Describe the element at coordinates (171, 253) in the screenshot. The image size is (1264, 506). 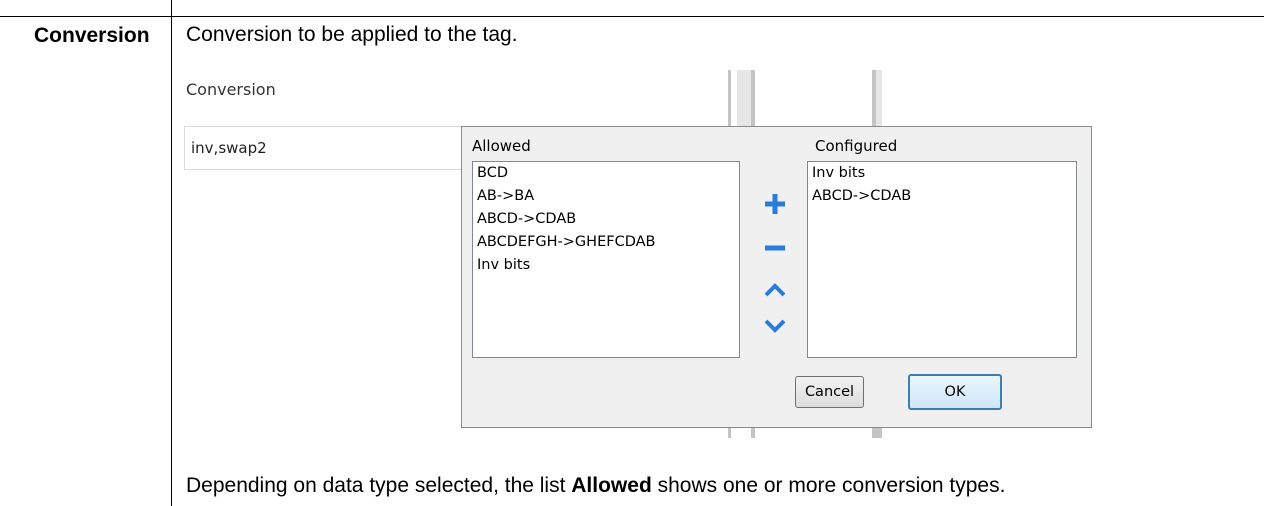
I see `table-column-divider` at that location.